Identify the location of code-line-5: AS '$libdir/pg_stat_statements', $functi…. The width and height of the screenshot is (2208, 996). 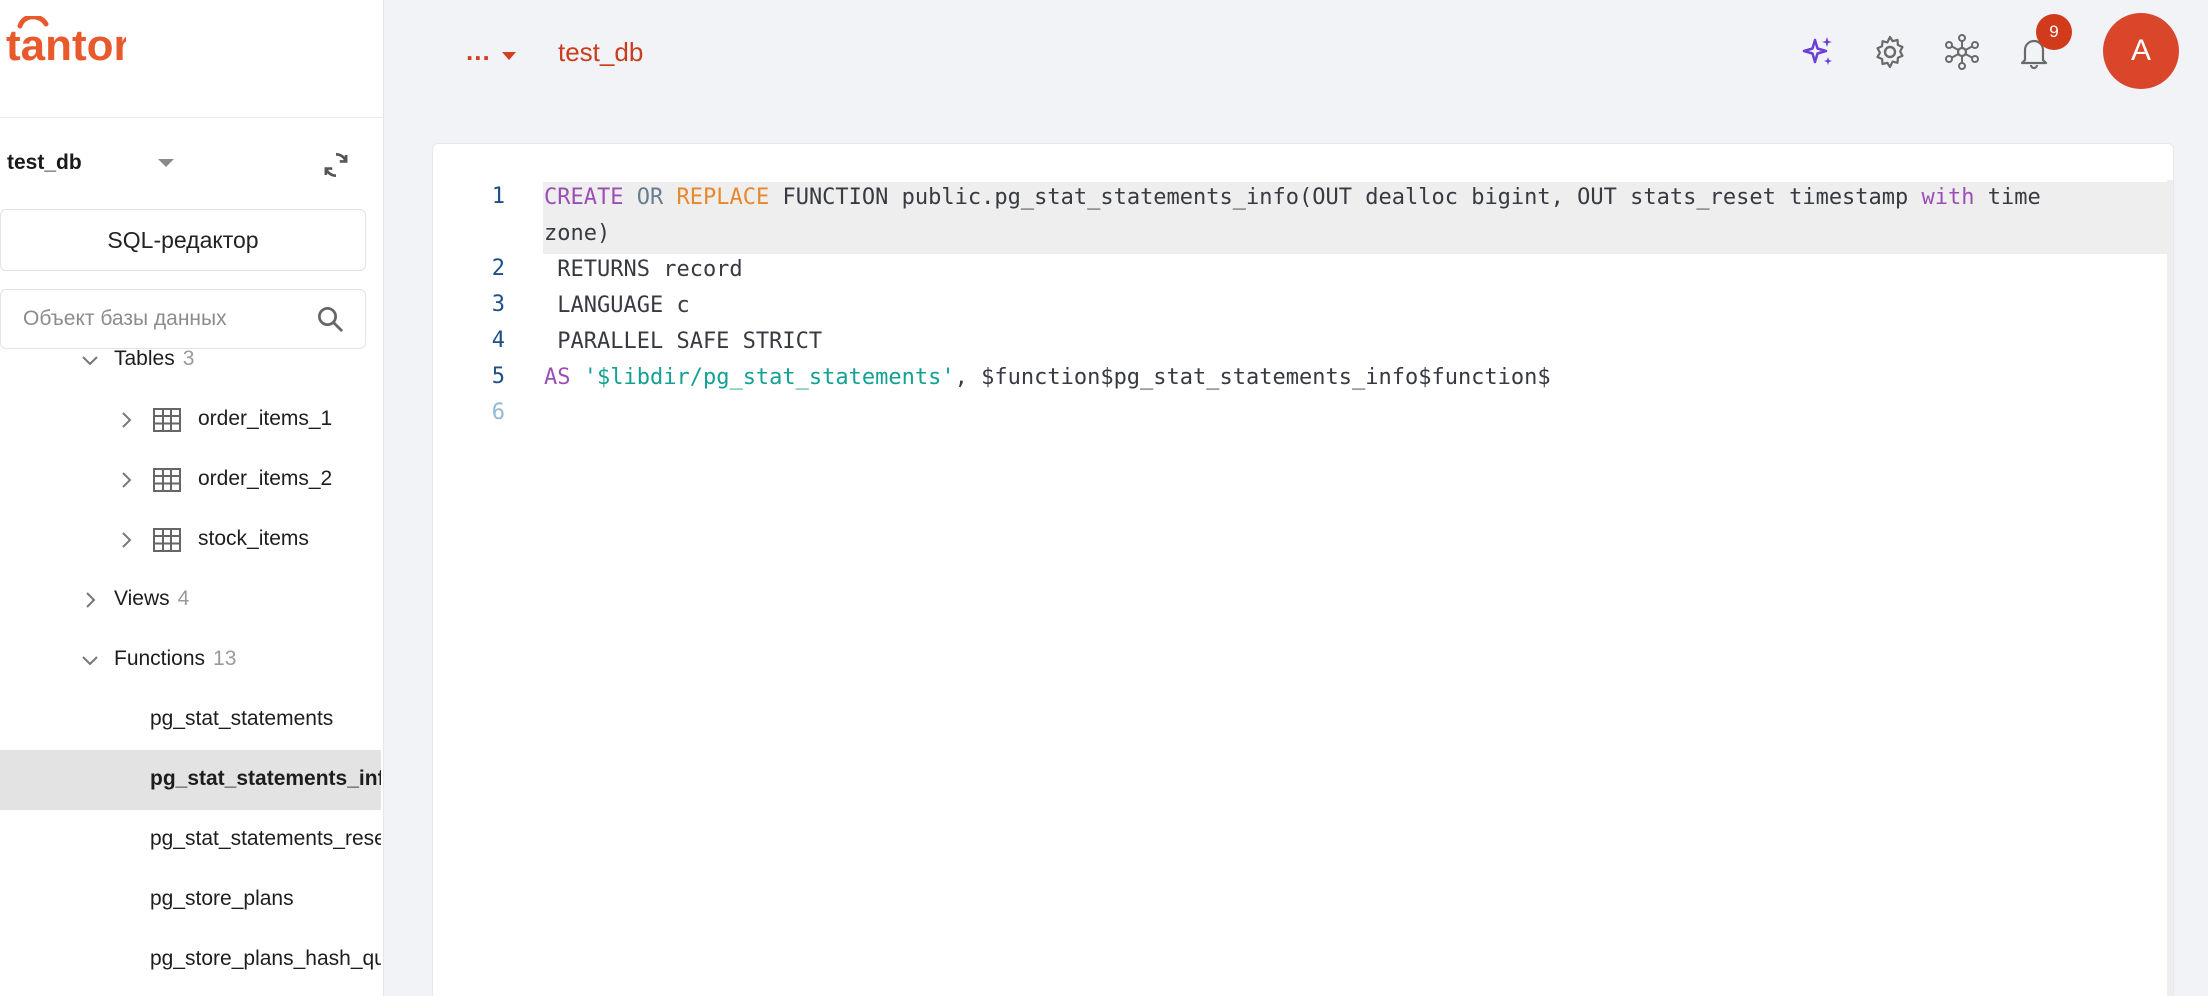
(1047, 378).